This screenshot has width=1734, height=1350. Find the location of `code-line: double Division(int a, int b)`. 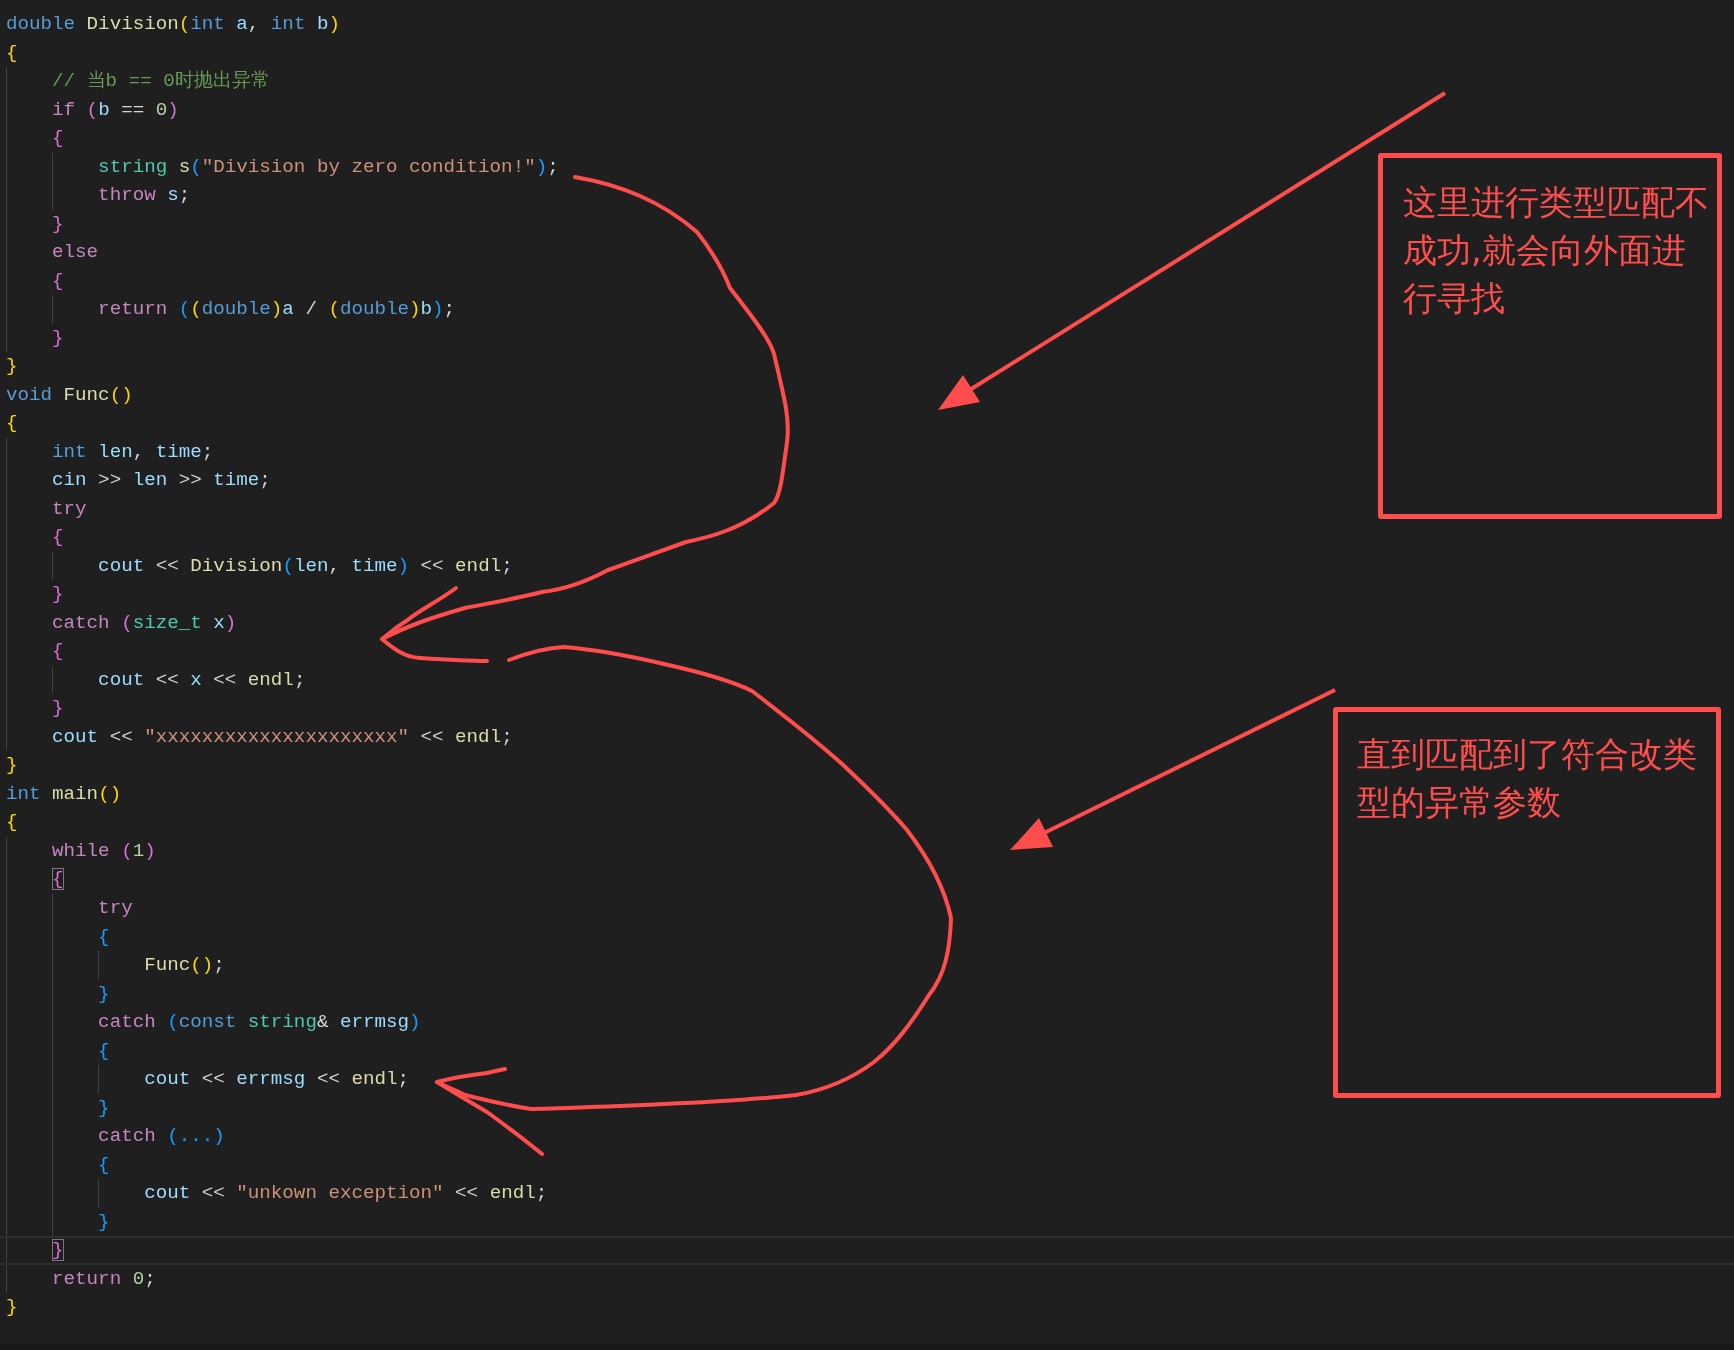

code-line: double Division(int a, int b) is located at coordinates (172, 24).